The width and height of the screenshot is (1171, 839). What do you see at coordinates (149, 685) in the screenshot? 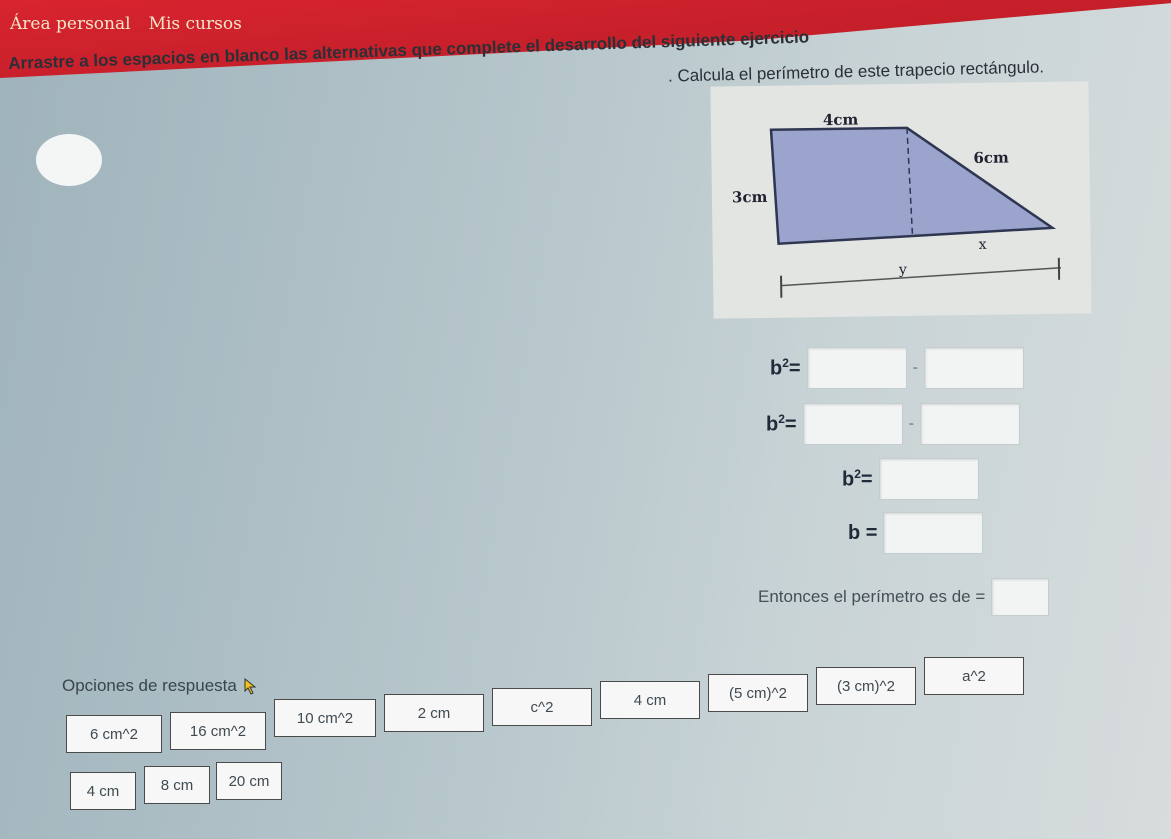
I see `options-title-text: Opciones de respuesta` at bounding box center [149, 685].